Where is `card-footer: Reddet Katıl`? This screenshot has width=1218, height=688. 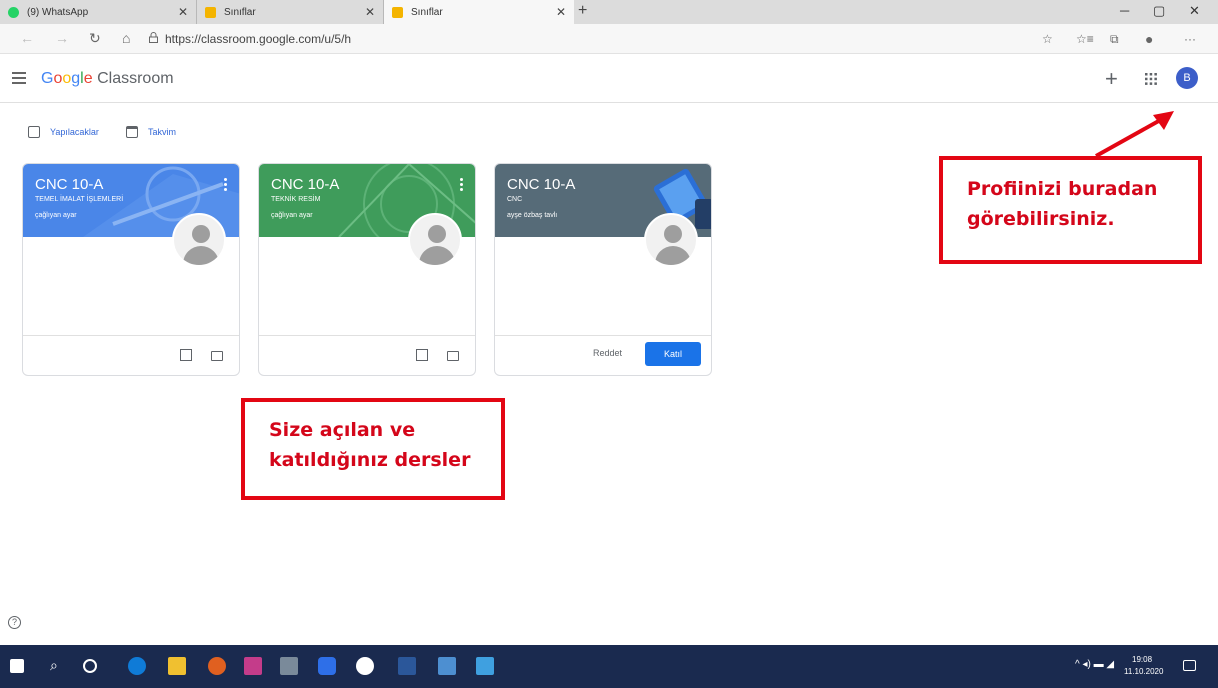 card-footer: Reddet Katıl is located at coordinates (603, 355).